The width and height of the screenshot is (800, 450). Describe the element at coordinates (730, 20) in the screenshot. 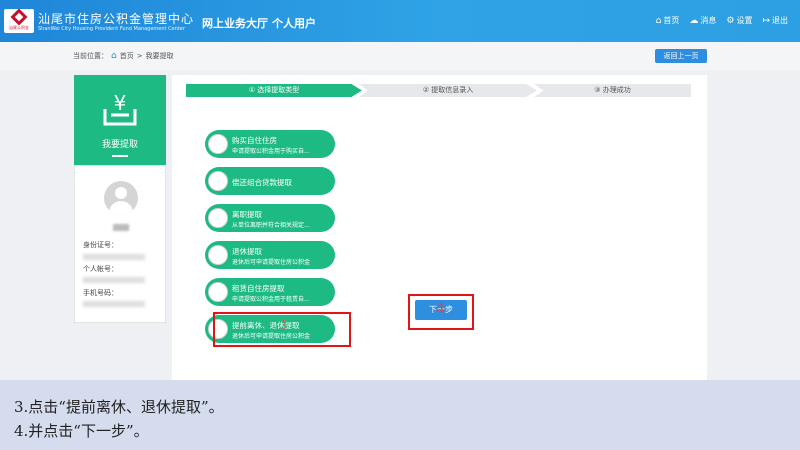

I see `settings-icon: ⚙` at that location.